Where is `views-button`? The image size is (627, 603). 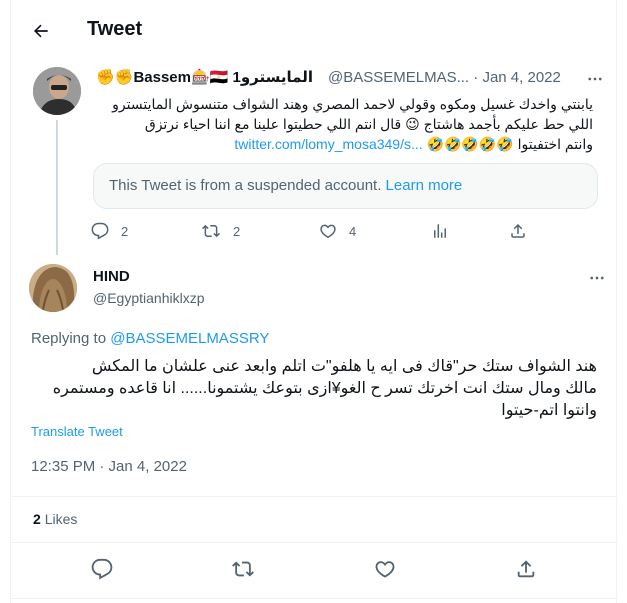 views-button is located at coordinates (440, 231).